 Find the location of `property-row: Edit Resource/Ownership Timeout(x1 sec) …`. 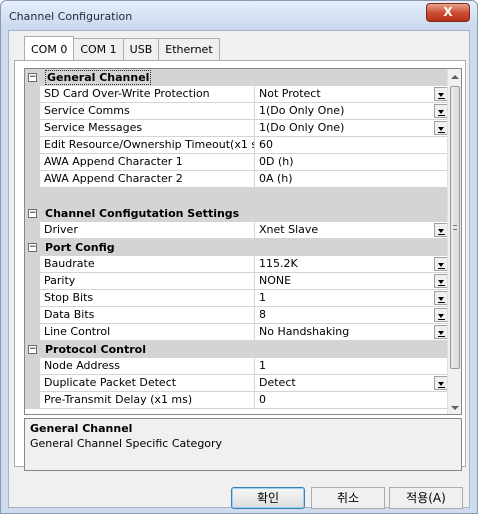

property-row: Edit Resource/Ownership Timeout(x1 sec) … is located at coordinates (237, 145).